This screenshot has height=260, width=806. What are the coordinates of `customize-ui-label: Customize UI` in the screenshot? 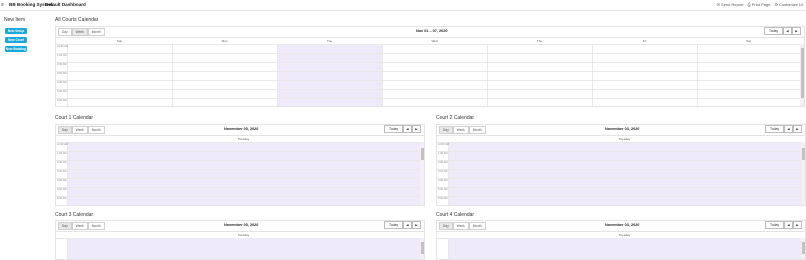 It's located at (790, 4).